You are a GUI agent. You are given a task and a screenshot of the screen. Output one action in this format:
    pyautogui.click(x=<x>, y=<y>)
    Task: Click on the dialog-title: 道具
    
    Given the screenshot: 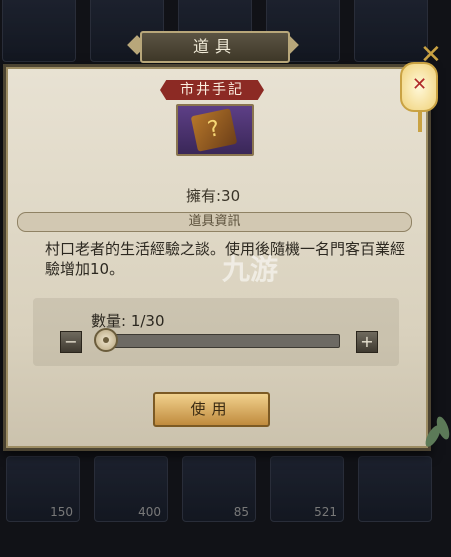 What is the action you would take?
    pyautogui.click(x=215, y=47)
    